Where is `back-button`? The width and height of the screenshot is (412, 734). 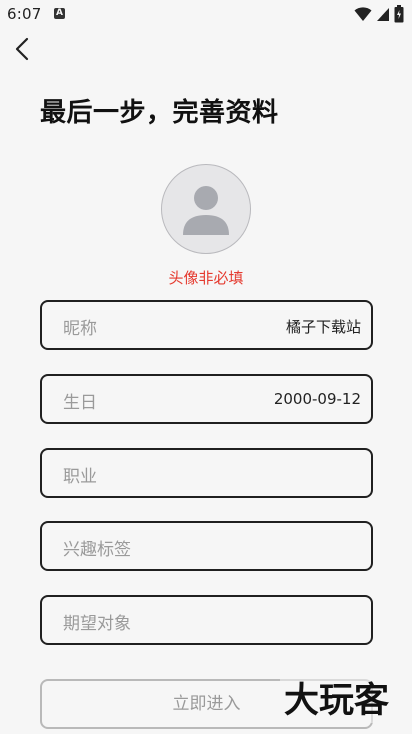 back-button is located at coordinates (22, 49).